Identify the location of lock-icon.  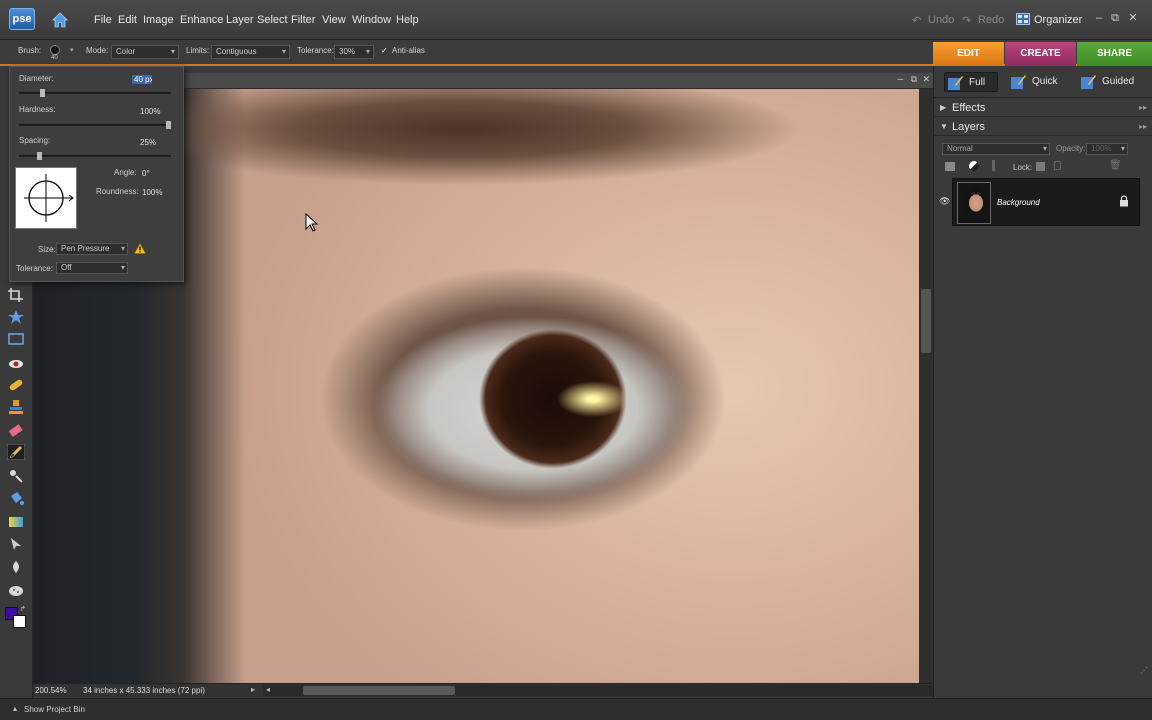
(1124, 201).